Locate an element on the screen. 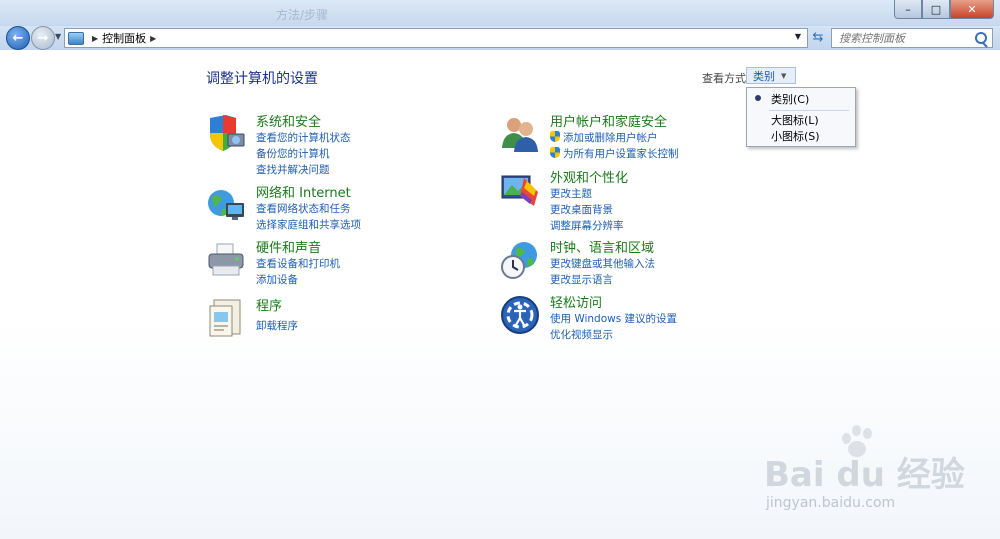 The height and width of the screenshot is (539, 1000). menu-item-category: 类别(C) is located at coordinates (801, 98).